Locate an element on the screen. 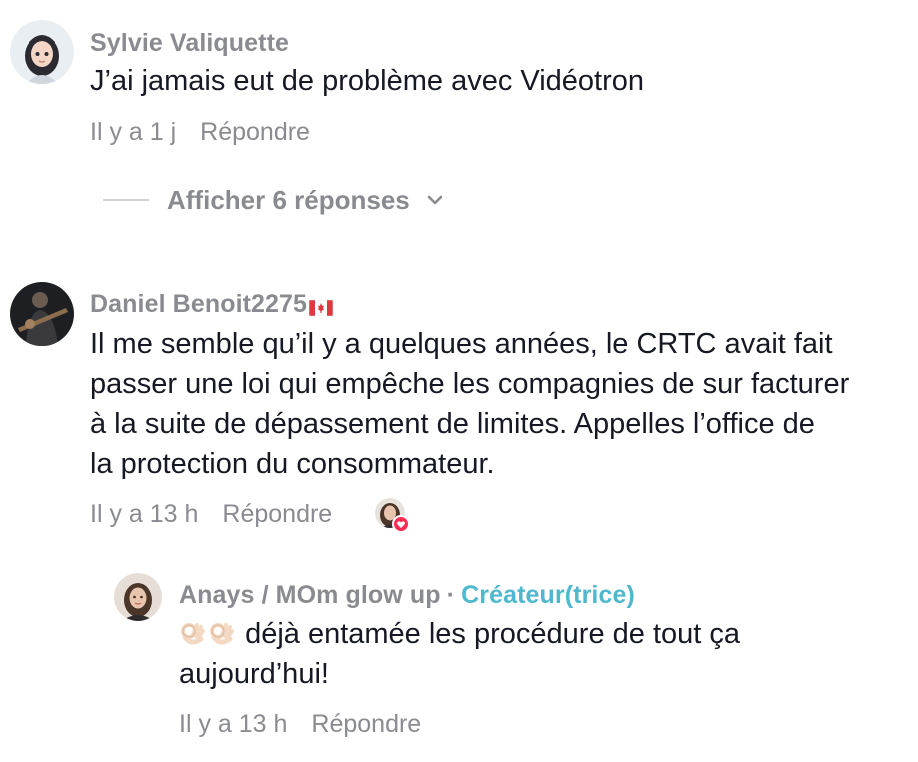 The width and height of the screenshot is (918, 762). creator-badge: Créateur(trice) is located at coordinates (548, 595).